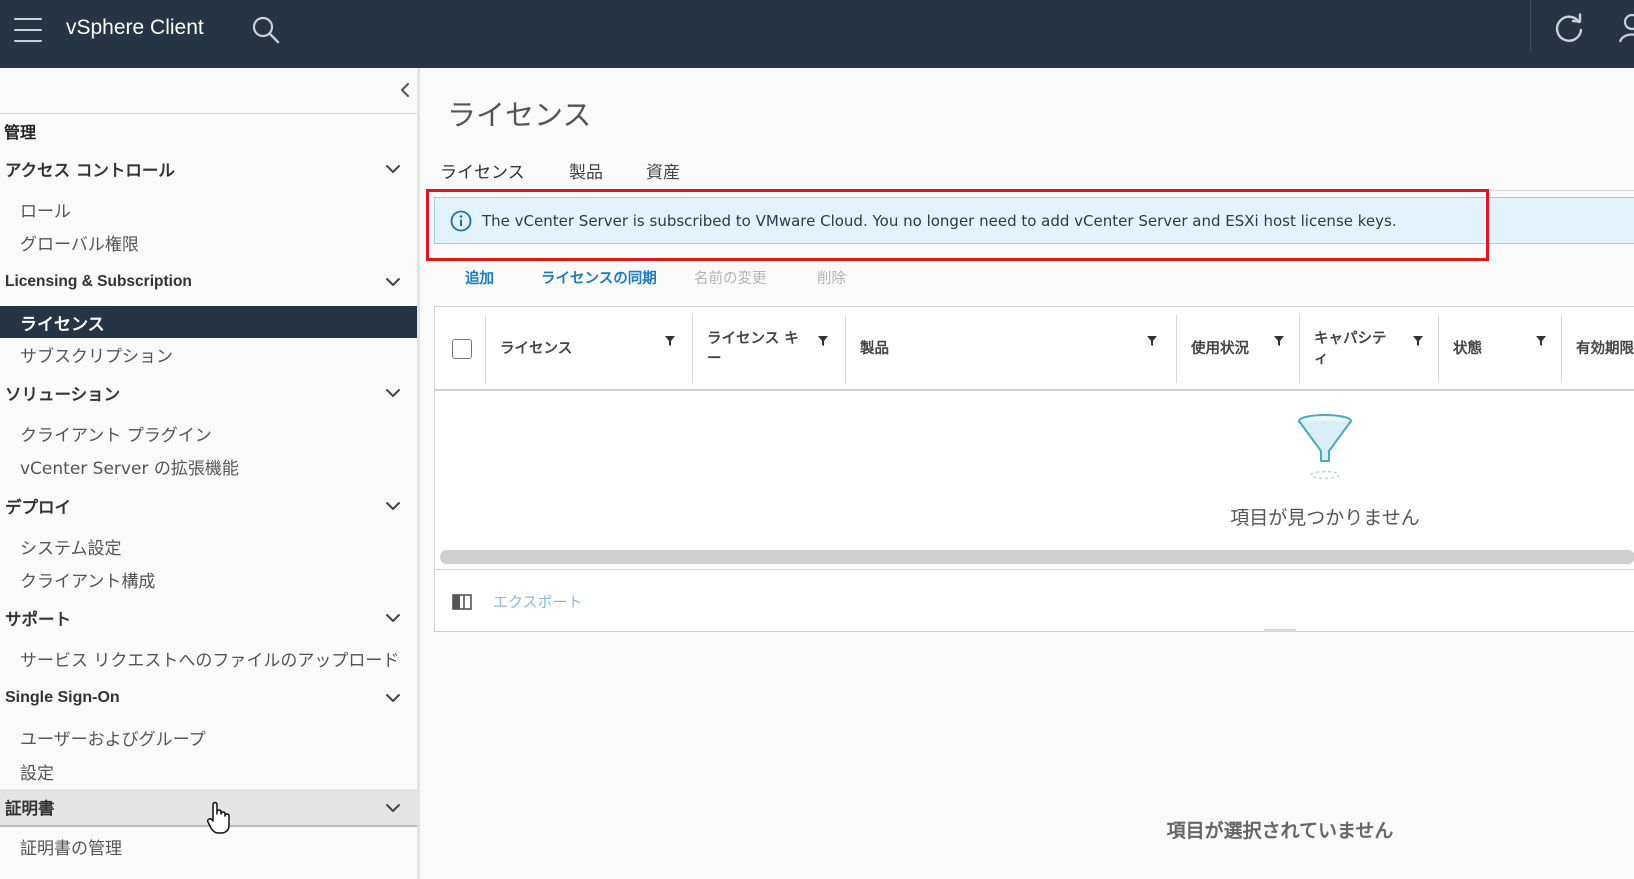  Describe the element at coordinates (30, 808) in the screenshot. I see `sidebar-group-label: 証明書` at that location.